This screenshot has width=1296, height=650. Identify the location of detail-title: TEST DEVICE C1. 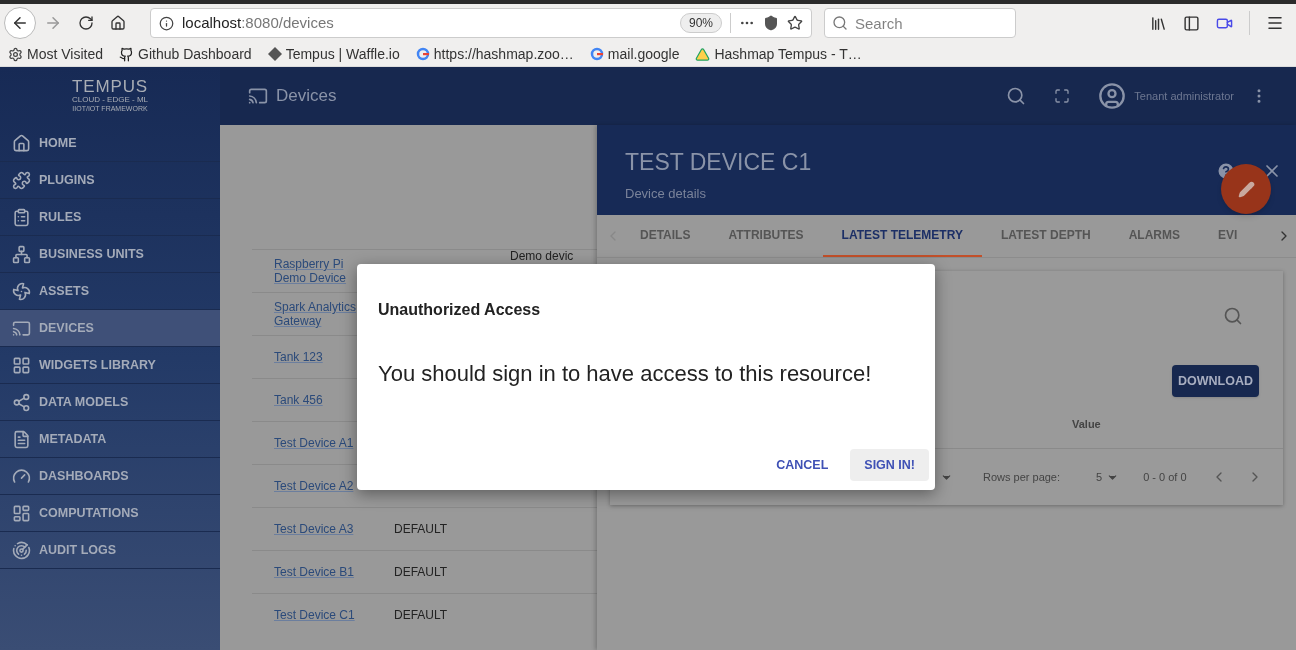
(718, 162).